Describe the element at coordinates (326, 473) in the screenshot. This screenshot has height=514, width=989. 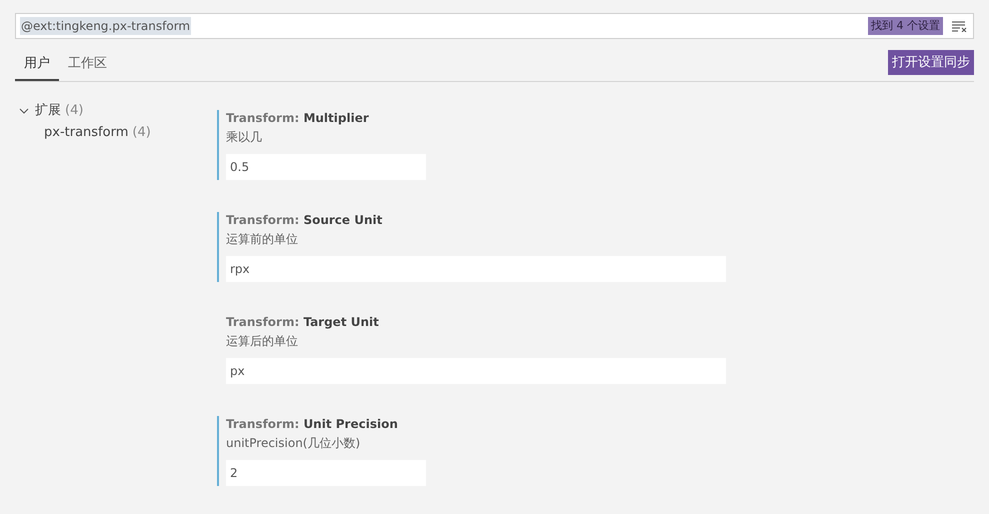
I see `setting-input: 2` at that location.